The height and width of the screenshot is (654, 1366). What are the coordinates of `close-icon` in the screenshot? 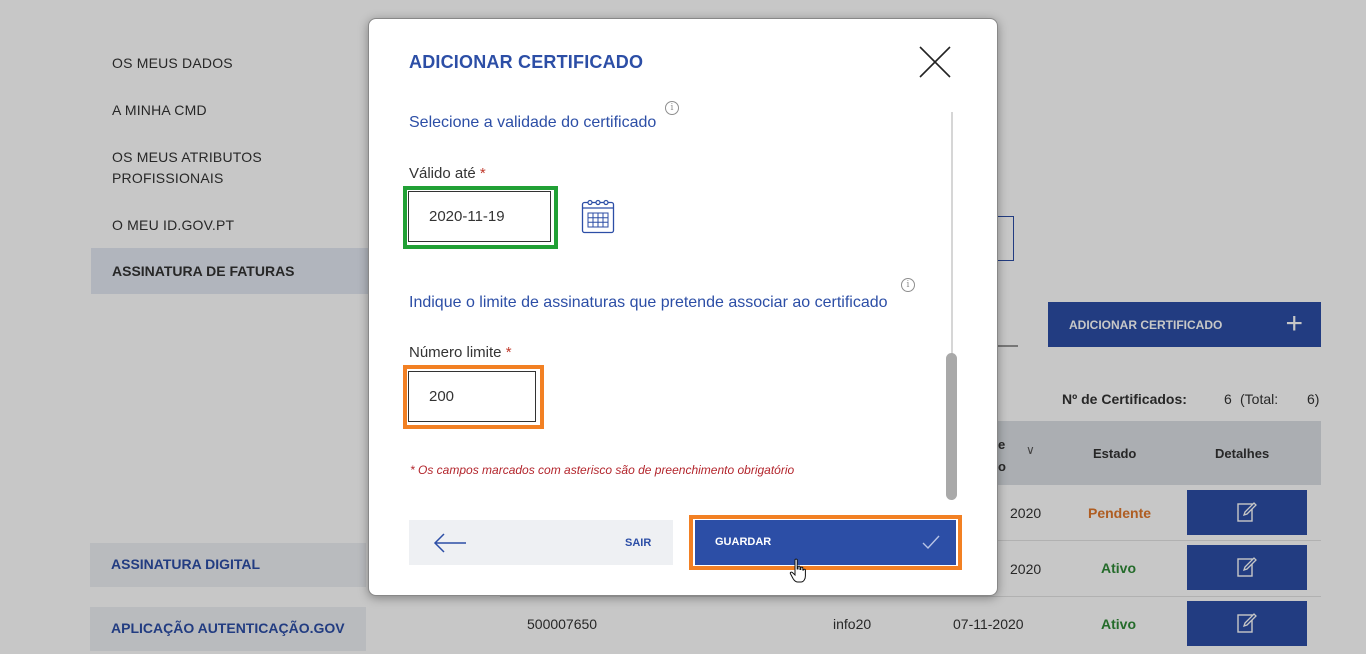 It's located at (935, 62).